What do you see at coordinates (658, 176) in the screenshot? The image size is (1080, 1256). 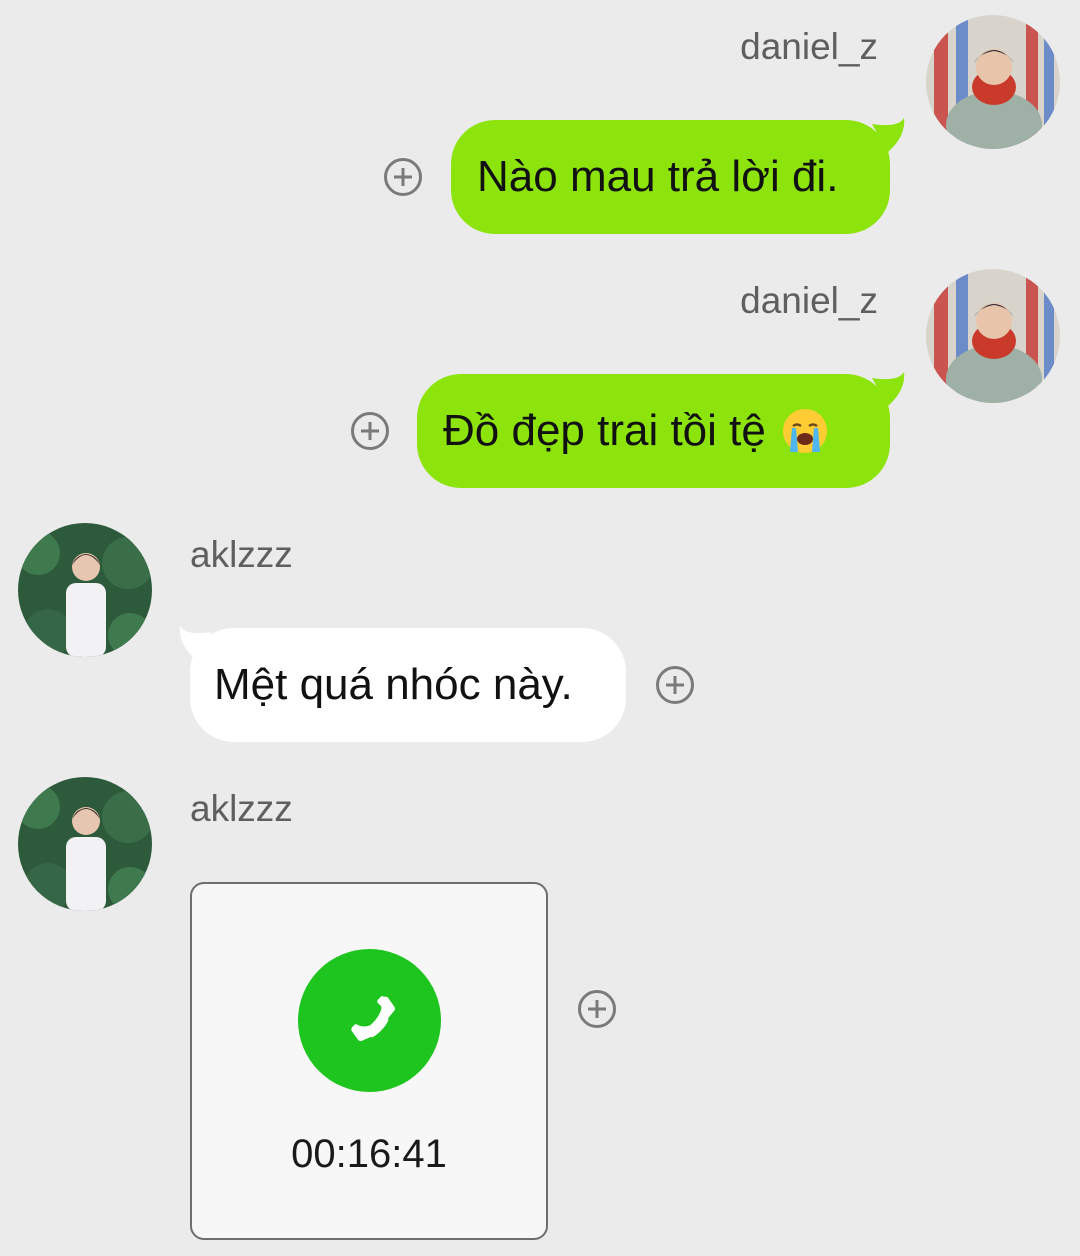 I see `message-text: Nào mau trả lời đi.` at bounding box center [658, 176].